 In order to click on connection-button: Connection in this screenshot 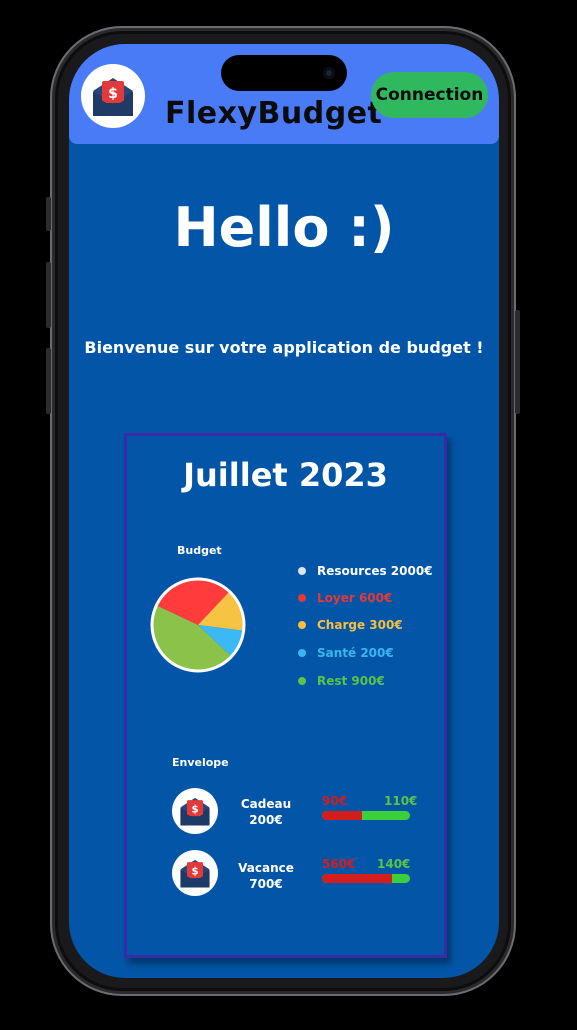, I will do `click(429, 95)`.